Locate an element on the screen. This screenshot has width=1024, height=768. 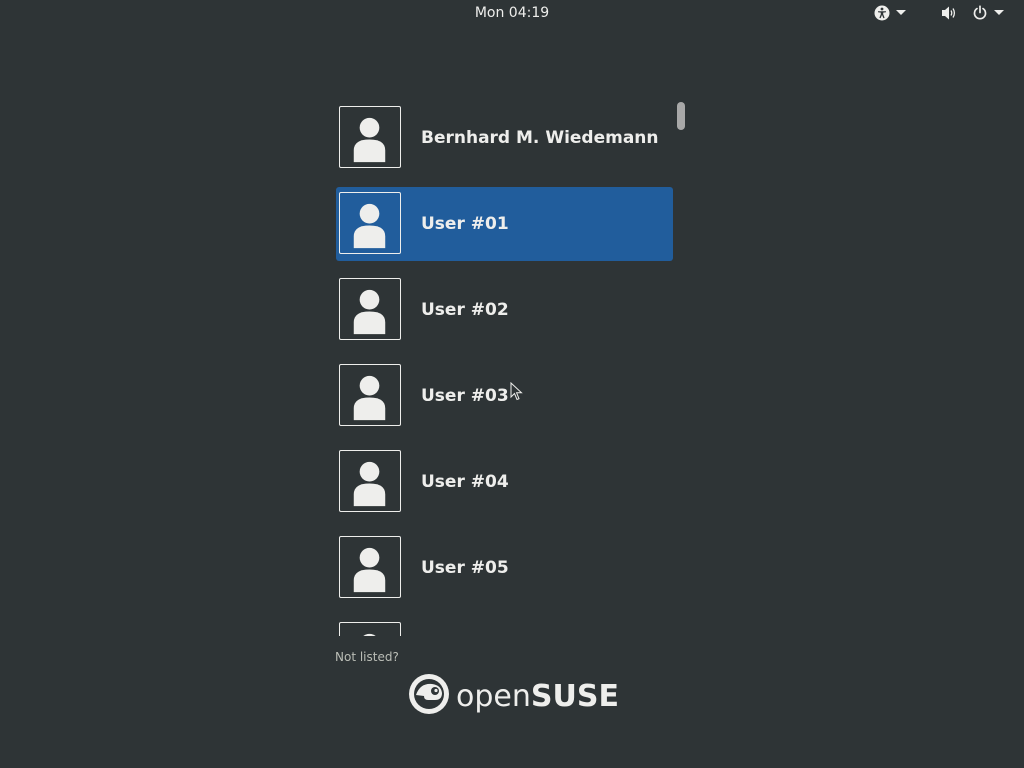
user-name: Bernhard M. Wiedemann is located at coordinates (540, 138).